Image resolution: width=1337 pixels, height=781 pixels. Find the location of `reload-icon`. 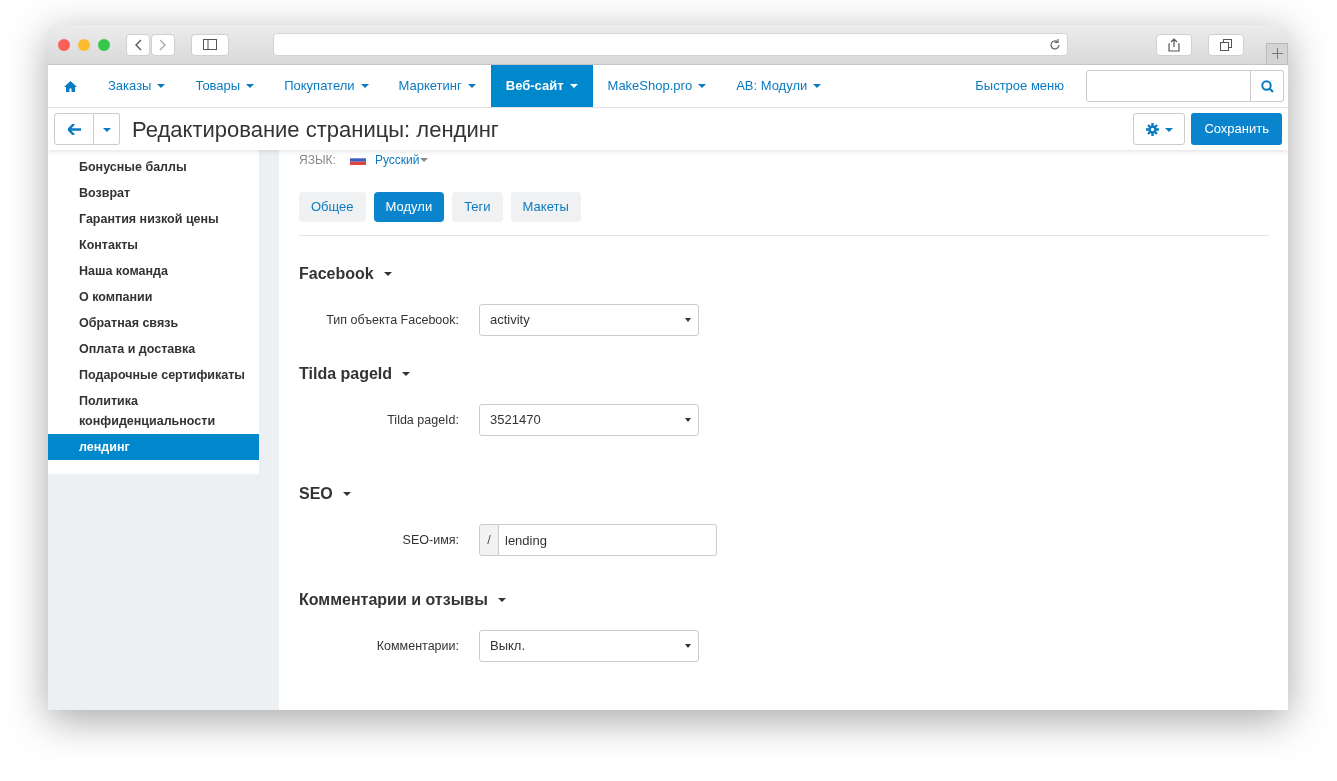

reload-icon is located at coordinates (1055, 44).